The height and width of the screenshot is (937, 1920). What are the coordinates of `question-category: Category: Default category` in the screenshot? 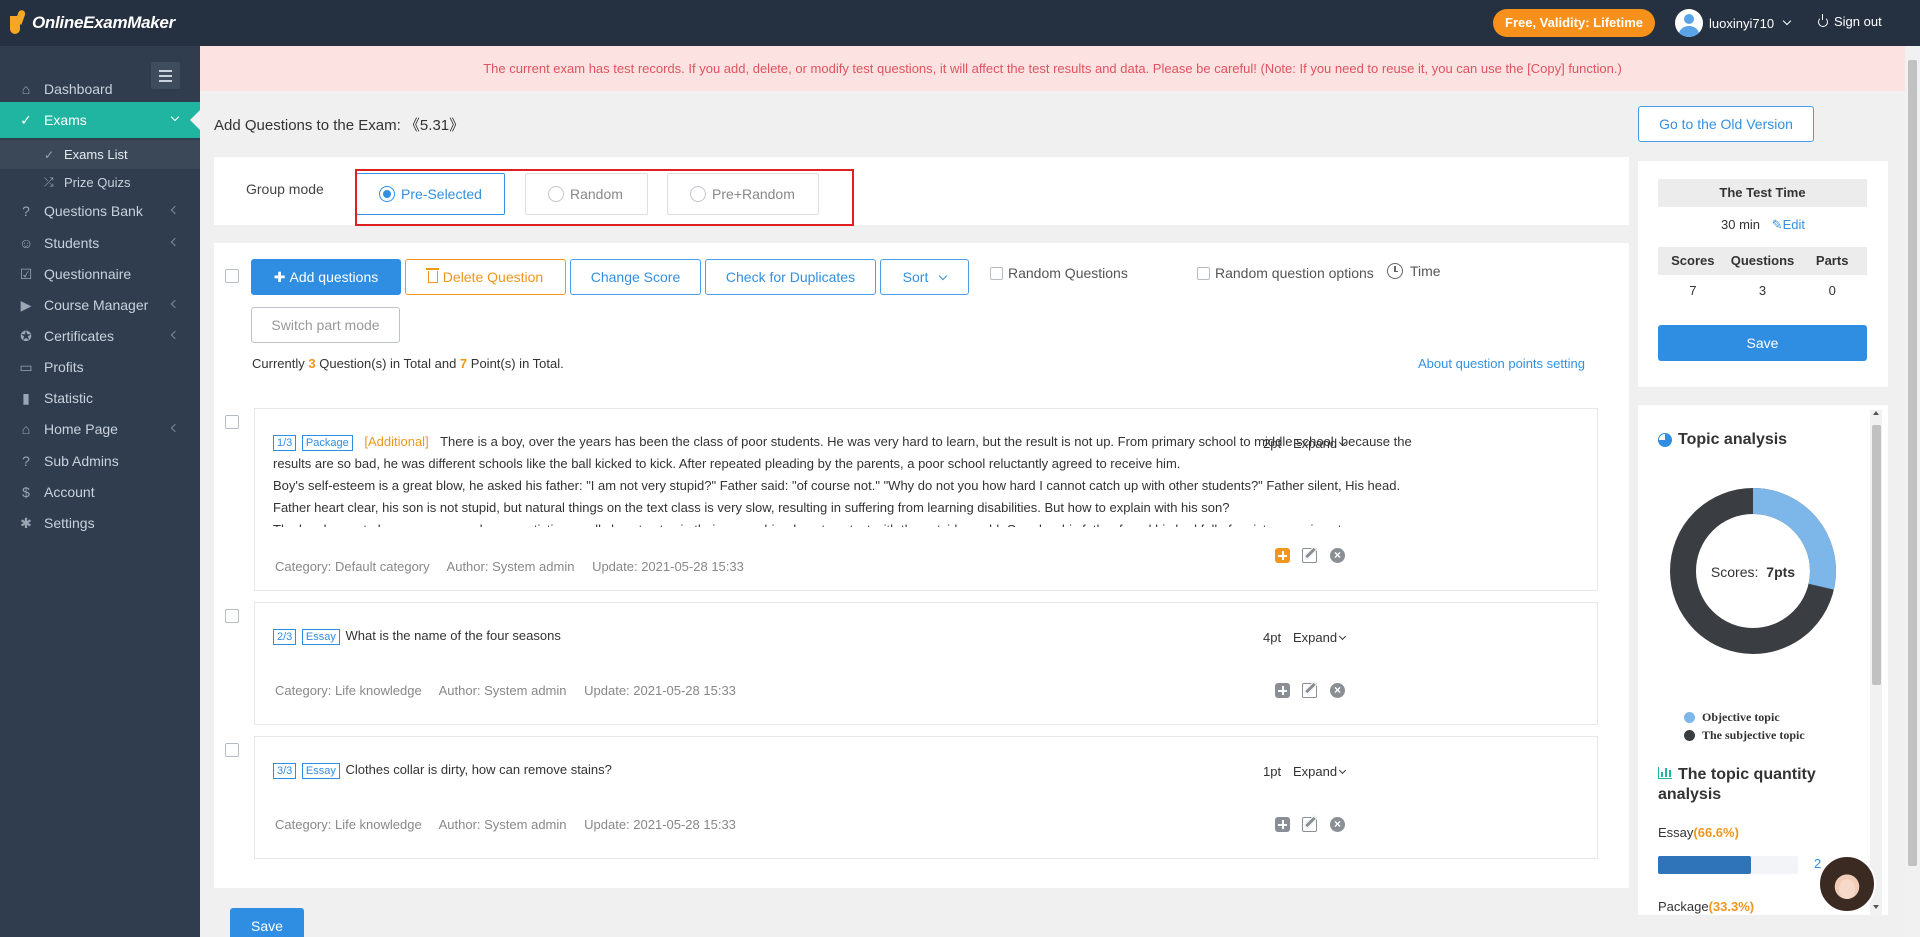 It's located at (352, 566).